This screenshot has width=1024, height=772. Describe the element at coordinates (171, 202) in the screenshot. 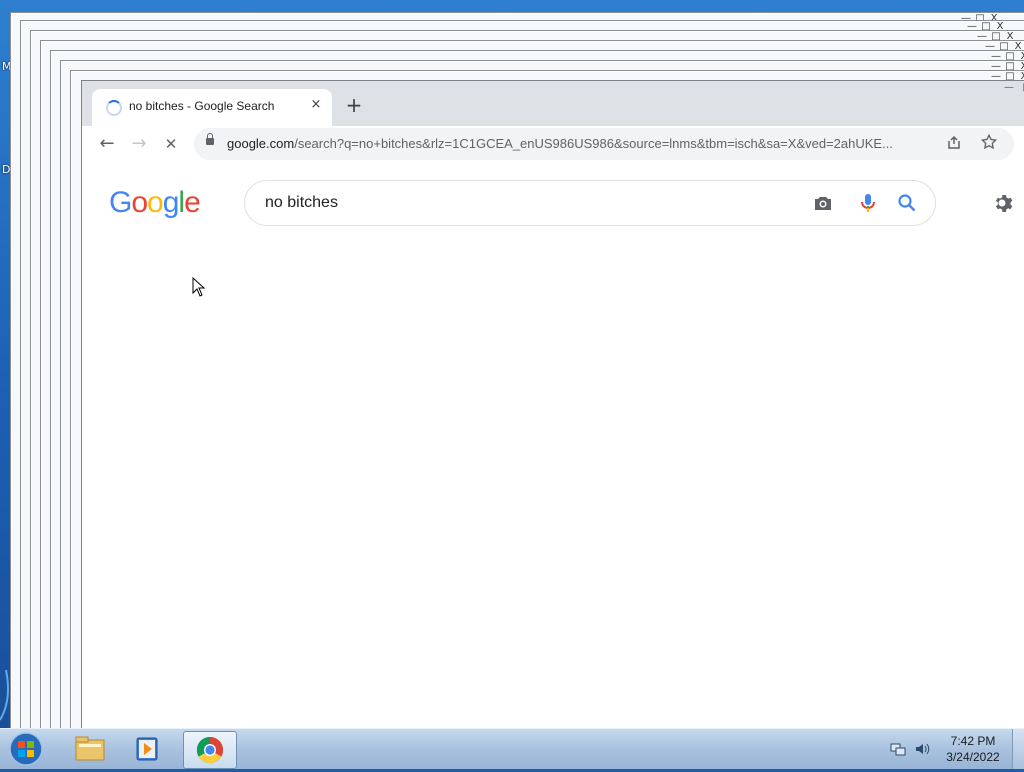

I see `logo-letter: g` at that location.